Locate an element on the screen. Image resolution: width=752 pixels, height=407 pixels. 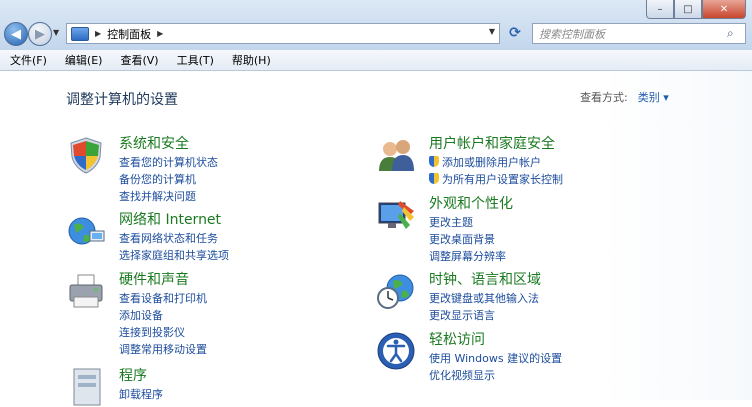
view-by: 查看方式: 类别 ▾ is located at coordinates (624, 97).